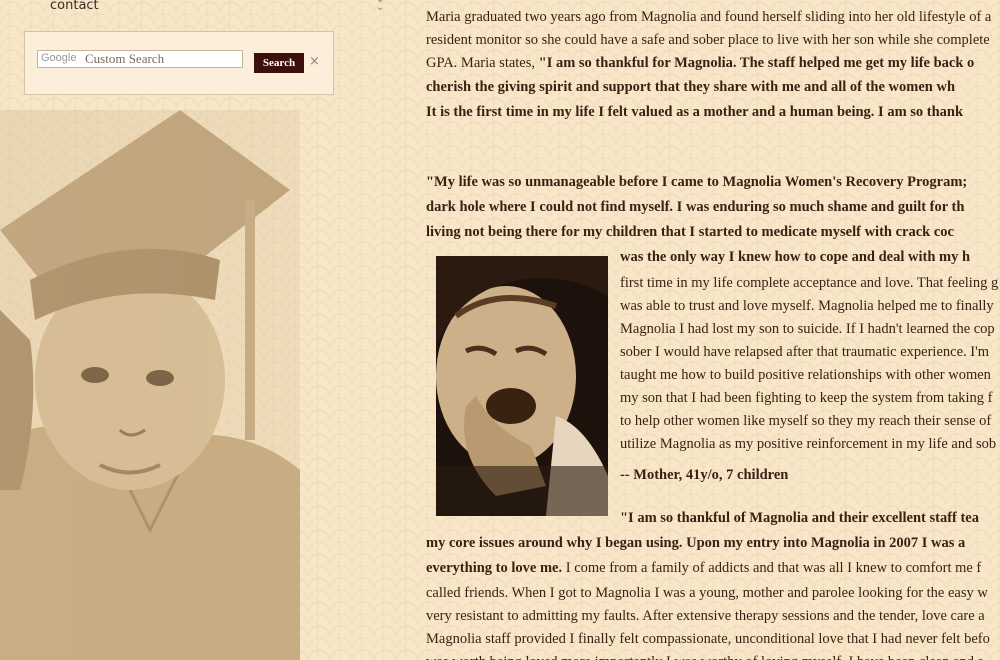 The image size is (1000, 660). Describe the element at coordinates (380, 6) in the screenshot. I see `chevron-down-icon: ⌄⌄` at that location.